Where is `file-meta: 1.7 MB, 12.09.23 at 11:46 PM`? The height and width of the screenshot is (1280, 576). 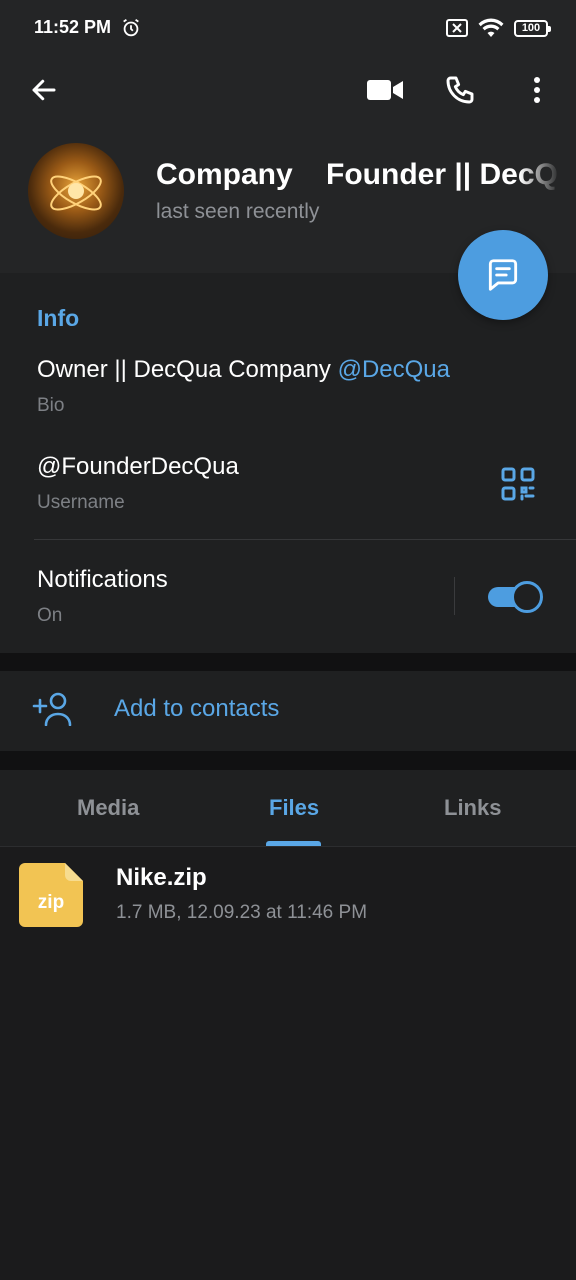
file-meta: 1.7 MB, 12.09.23 at 11:46 PM is located at coordinates (242, 912).